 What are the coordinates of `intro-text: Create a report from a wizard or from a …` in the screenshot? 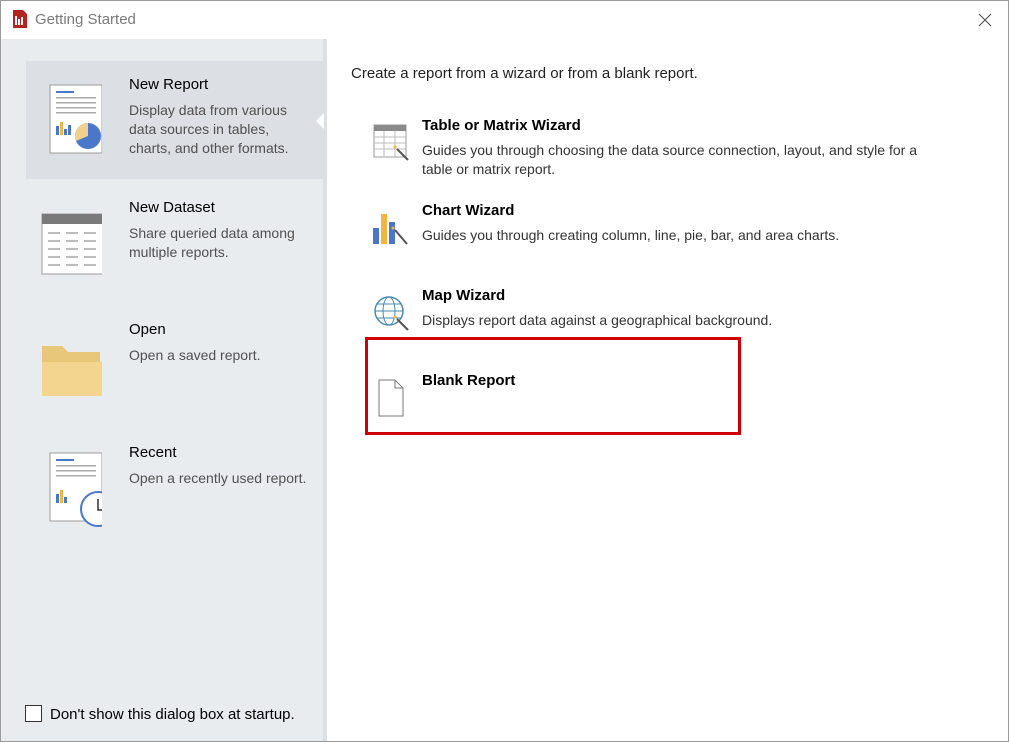 It's located at (524, 73).